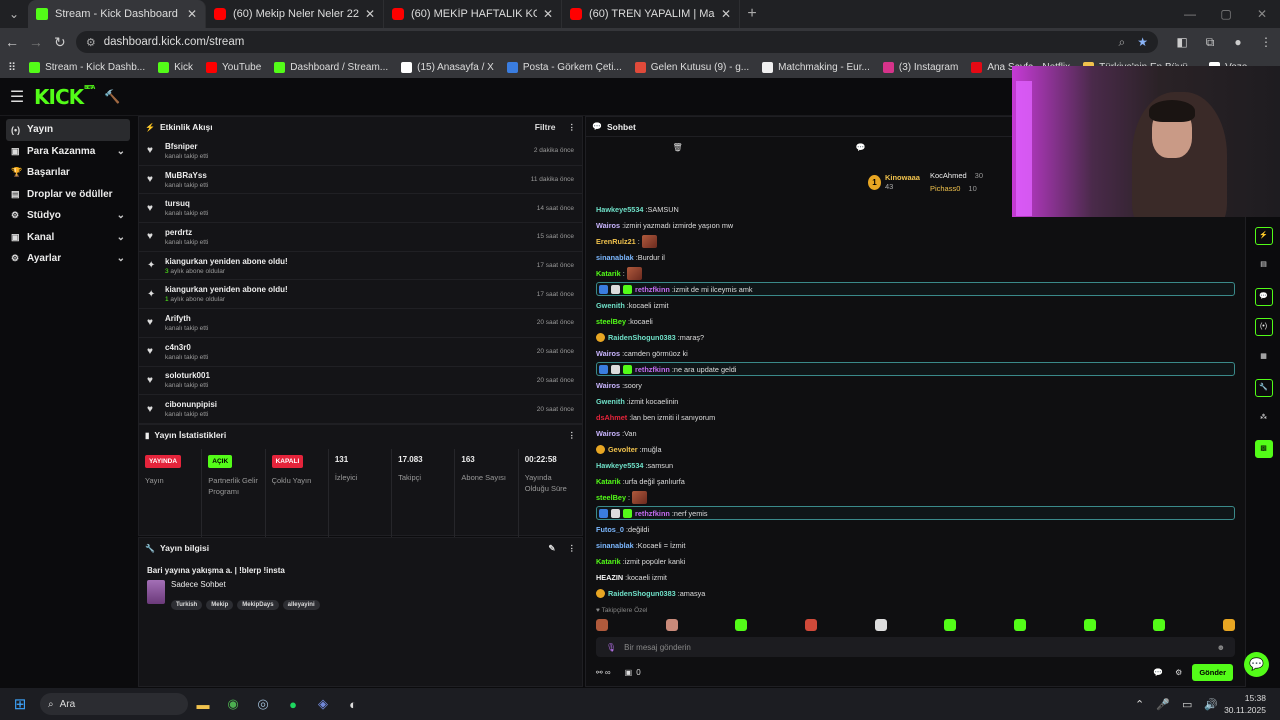 This screenshot has height=720, width=1280. Describe the element at coordinates (1263, 296) in the screenshot. I see `chat-tool-icon: 💬` at that location.